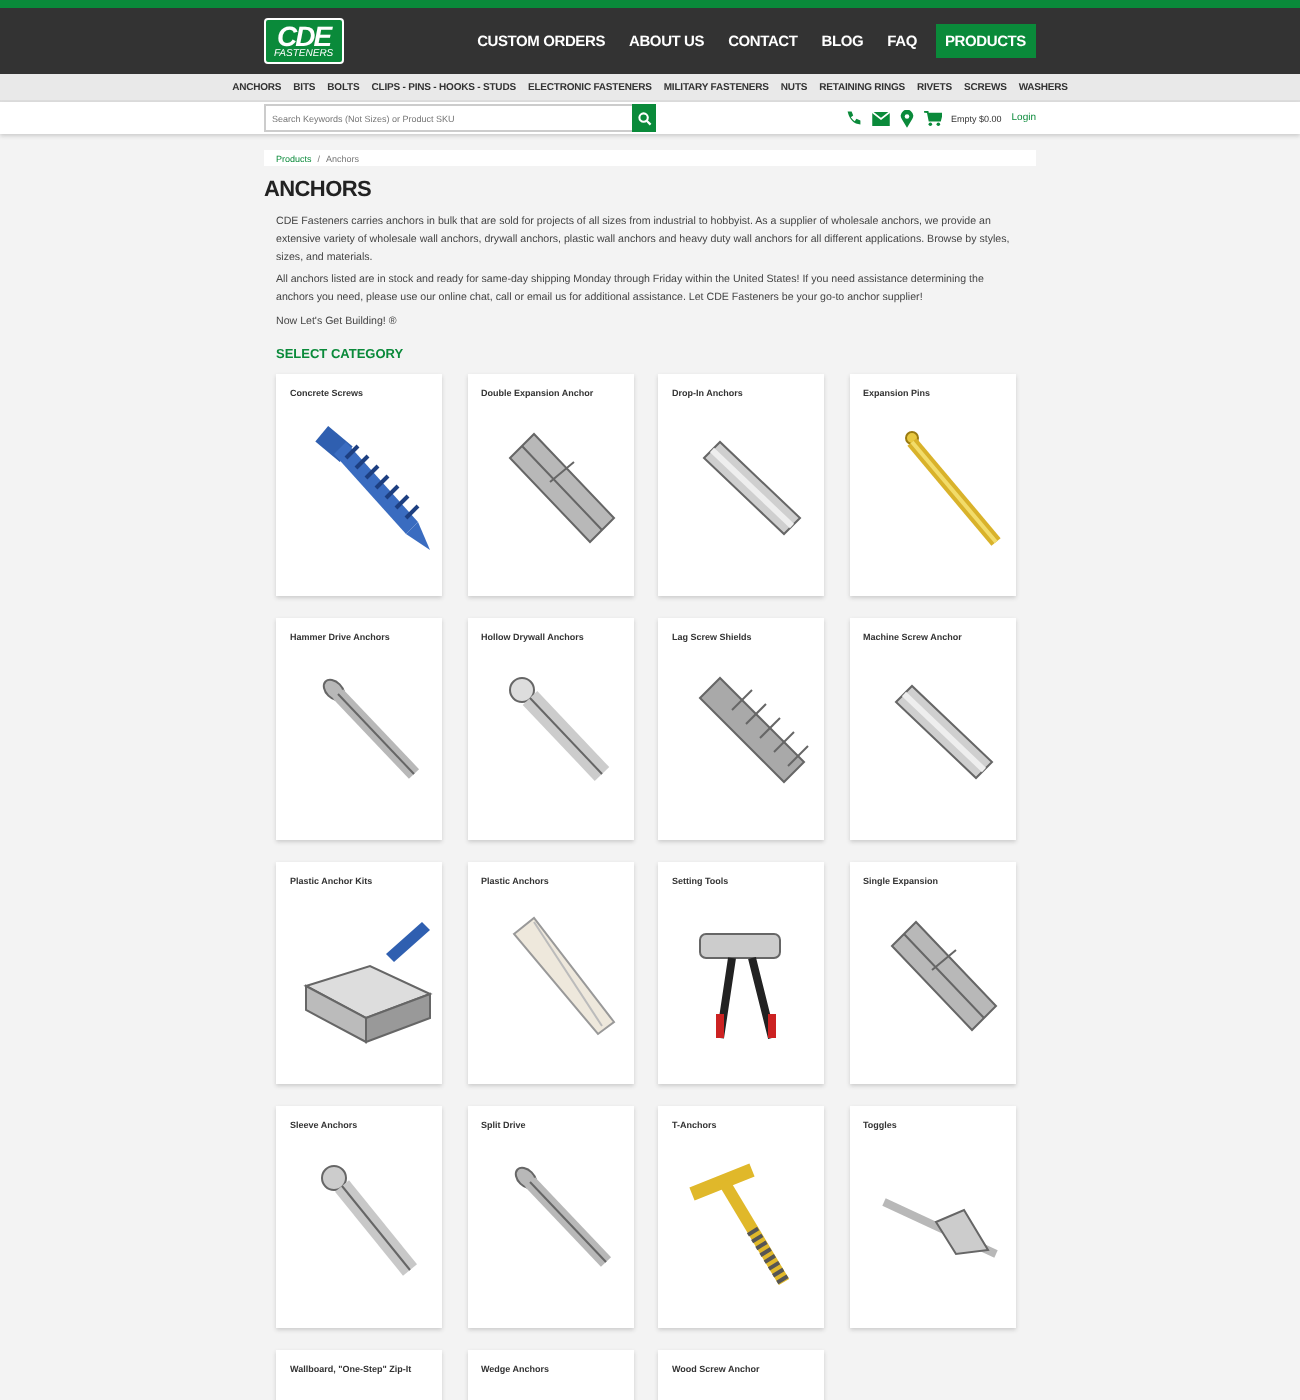 This screenshot has width=1300, height=1400. What do you see at coordinates (880, 118) in the screenshot?
I see `mail-icon` at bounding box center [880, 118].